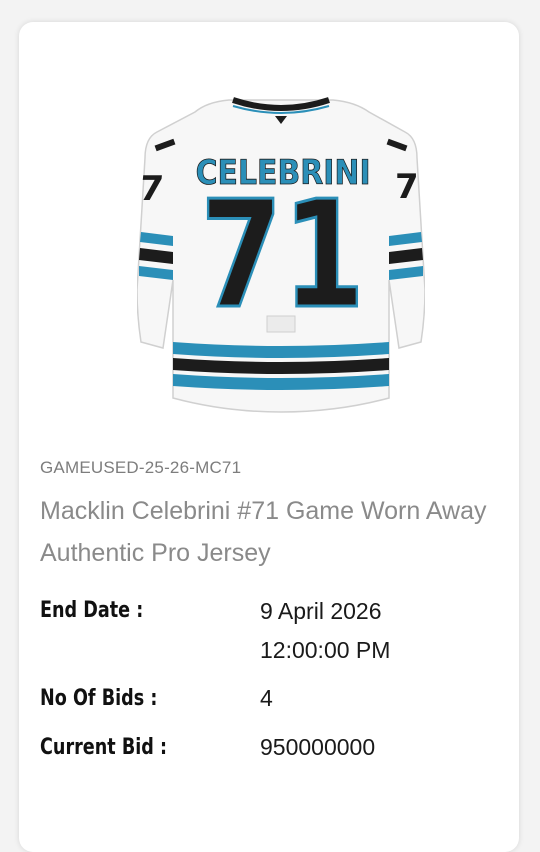 The width and height of the screenshot is (540, 852). I want to click on bids-value: 4, so click(266, 698).